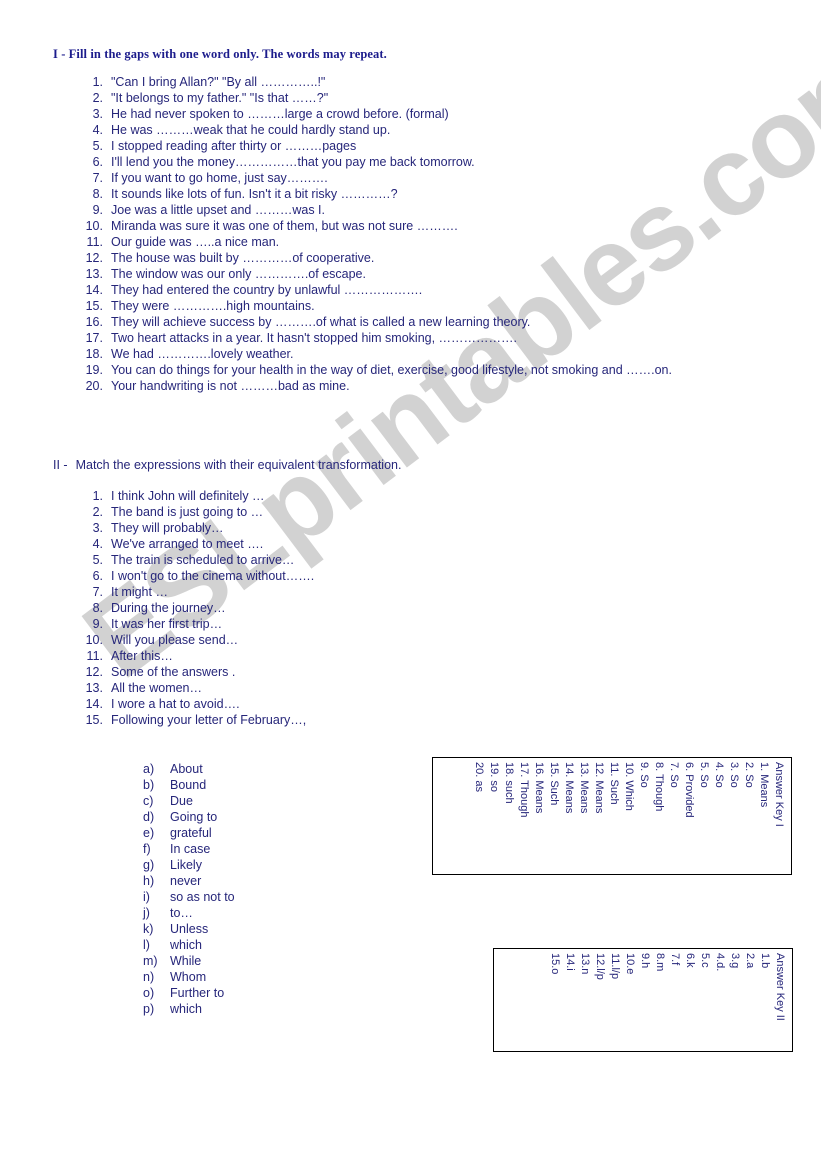 This screenshot has width=821, height=1169. I want to click on option-item: o) Further to, so click(189, 993).